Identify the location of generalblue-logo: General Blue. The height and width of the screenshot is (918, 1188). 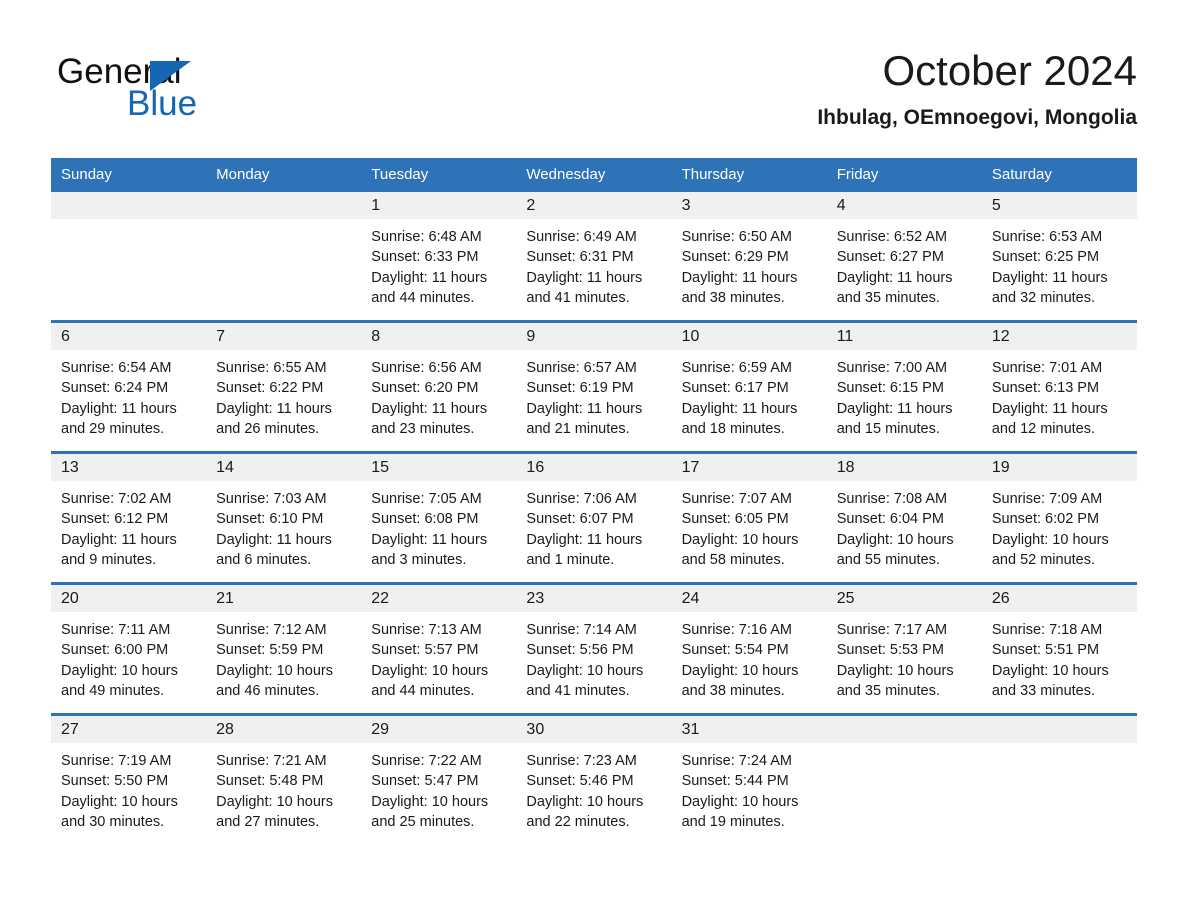
(217, 92).